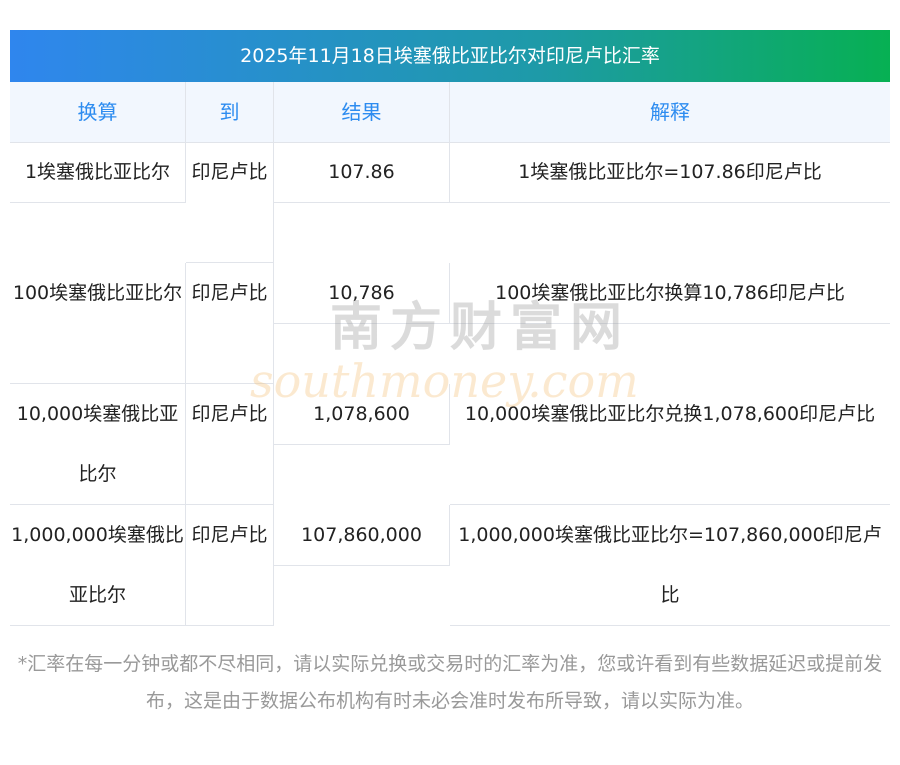 Image resolution: width=900 pixels, height=765 pixels. What do you see at coordinates (230, 112) in the screenshot?
I see `header-to: 到` at bounding box center [230, 112].